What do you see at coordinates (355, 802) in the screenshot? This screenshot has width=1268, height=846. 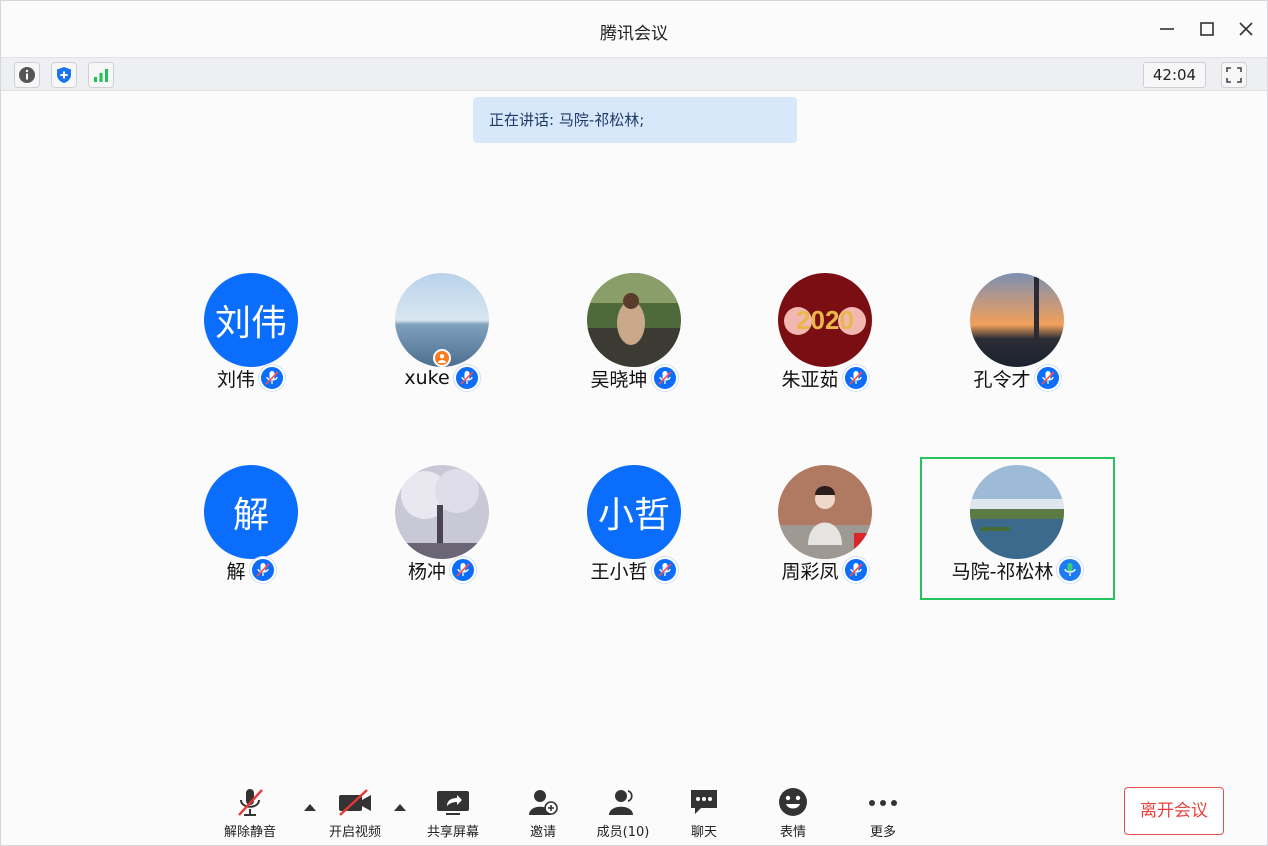 I see `camera-off-icon` at bounding box center [355, 802].